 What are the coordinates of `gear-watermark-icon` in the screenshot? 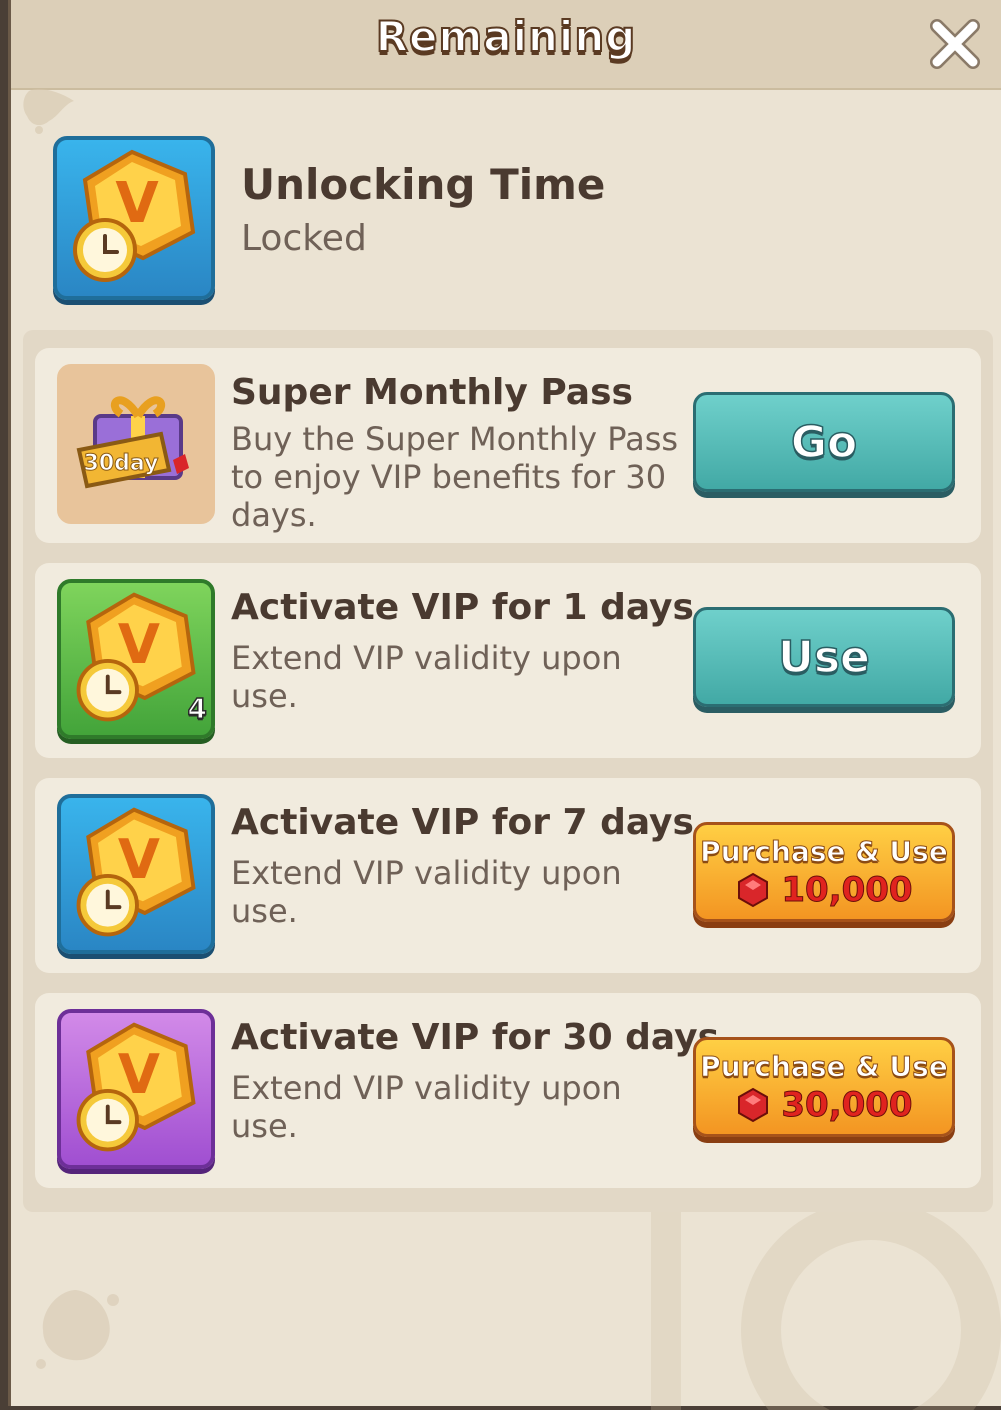 It's located at (826, 1310).